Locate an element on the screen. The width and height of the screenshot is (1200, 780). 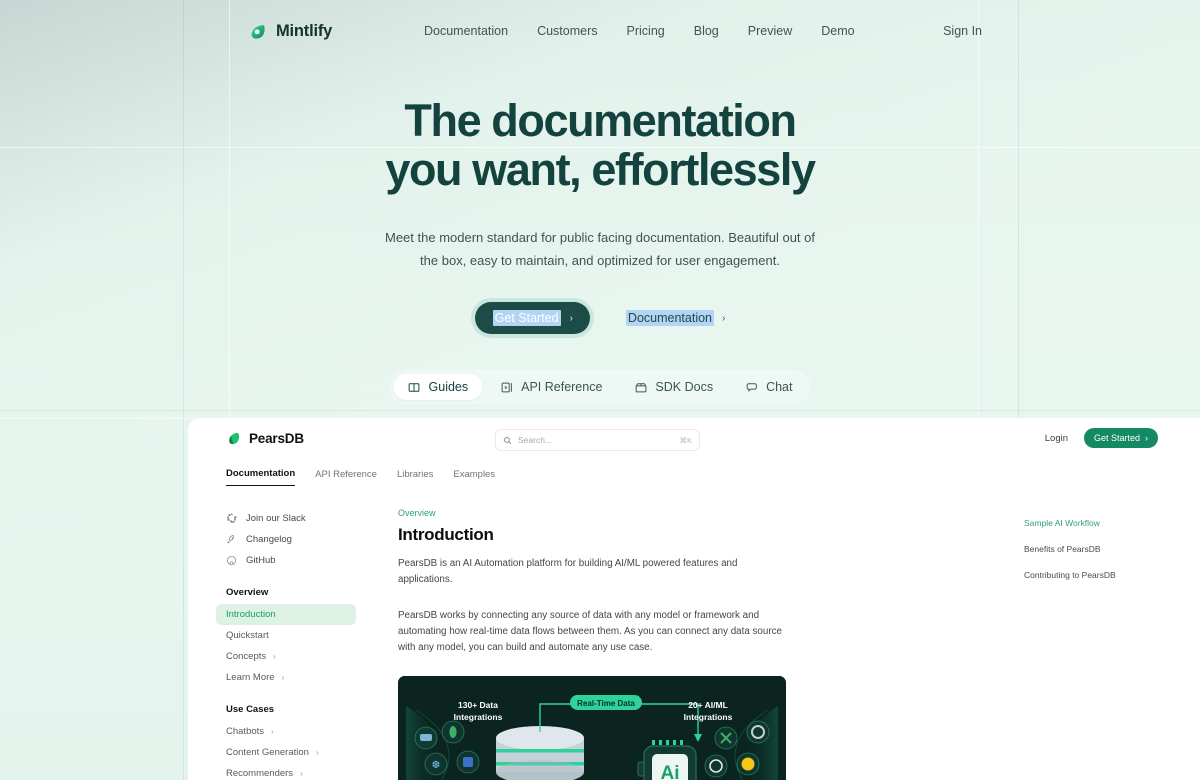
nav-item-customers: Customers is located at coordinates (567, 31).